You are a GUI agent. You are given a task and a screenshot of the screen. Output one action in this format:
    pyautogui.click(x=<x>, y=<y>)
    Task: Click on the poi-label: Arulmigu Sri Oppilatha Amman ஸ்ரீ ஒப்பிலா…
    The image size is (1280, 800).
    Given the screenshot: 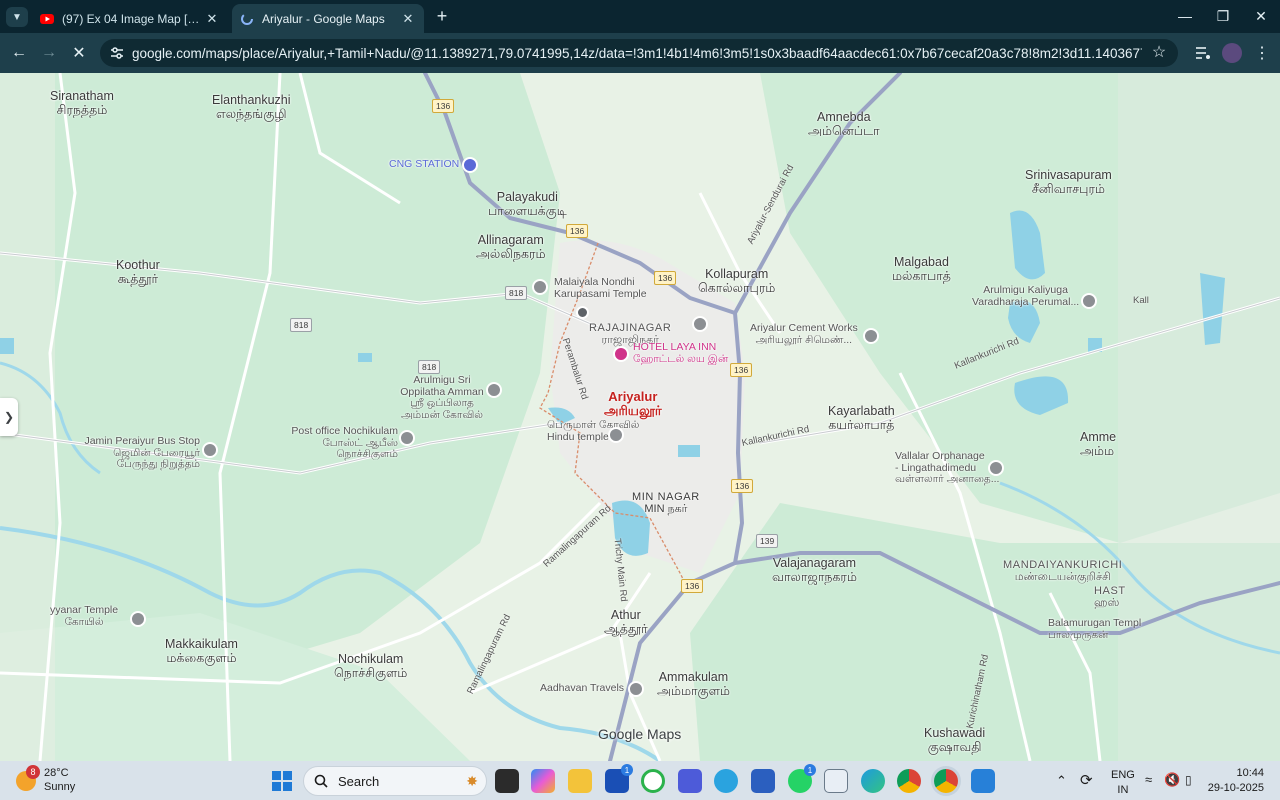 What is the action you would take?
    pyautogui.click(x=442, y=397)
    